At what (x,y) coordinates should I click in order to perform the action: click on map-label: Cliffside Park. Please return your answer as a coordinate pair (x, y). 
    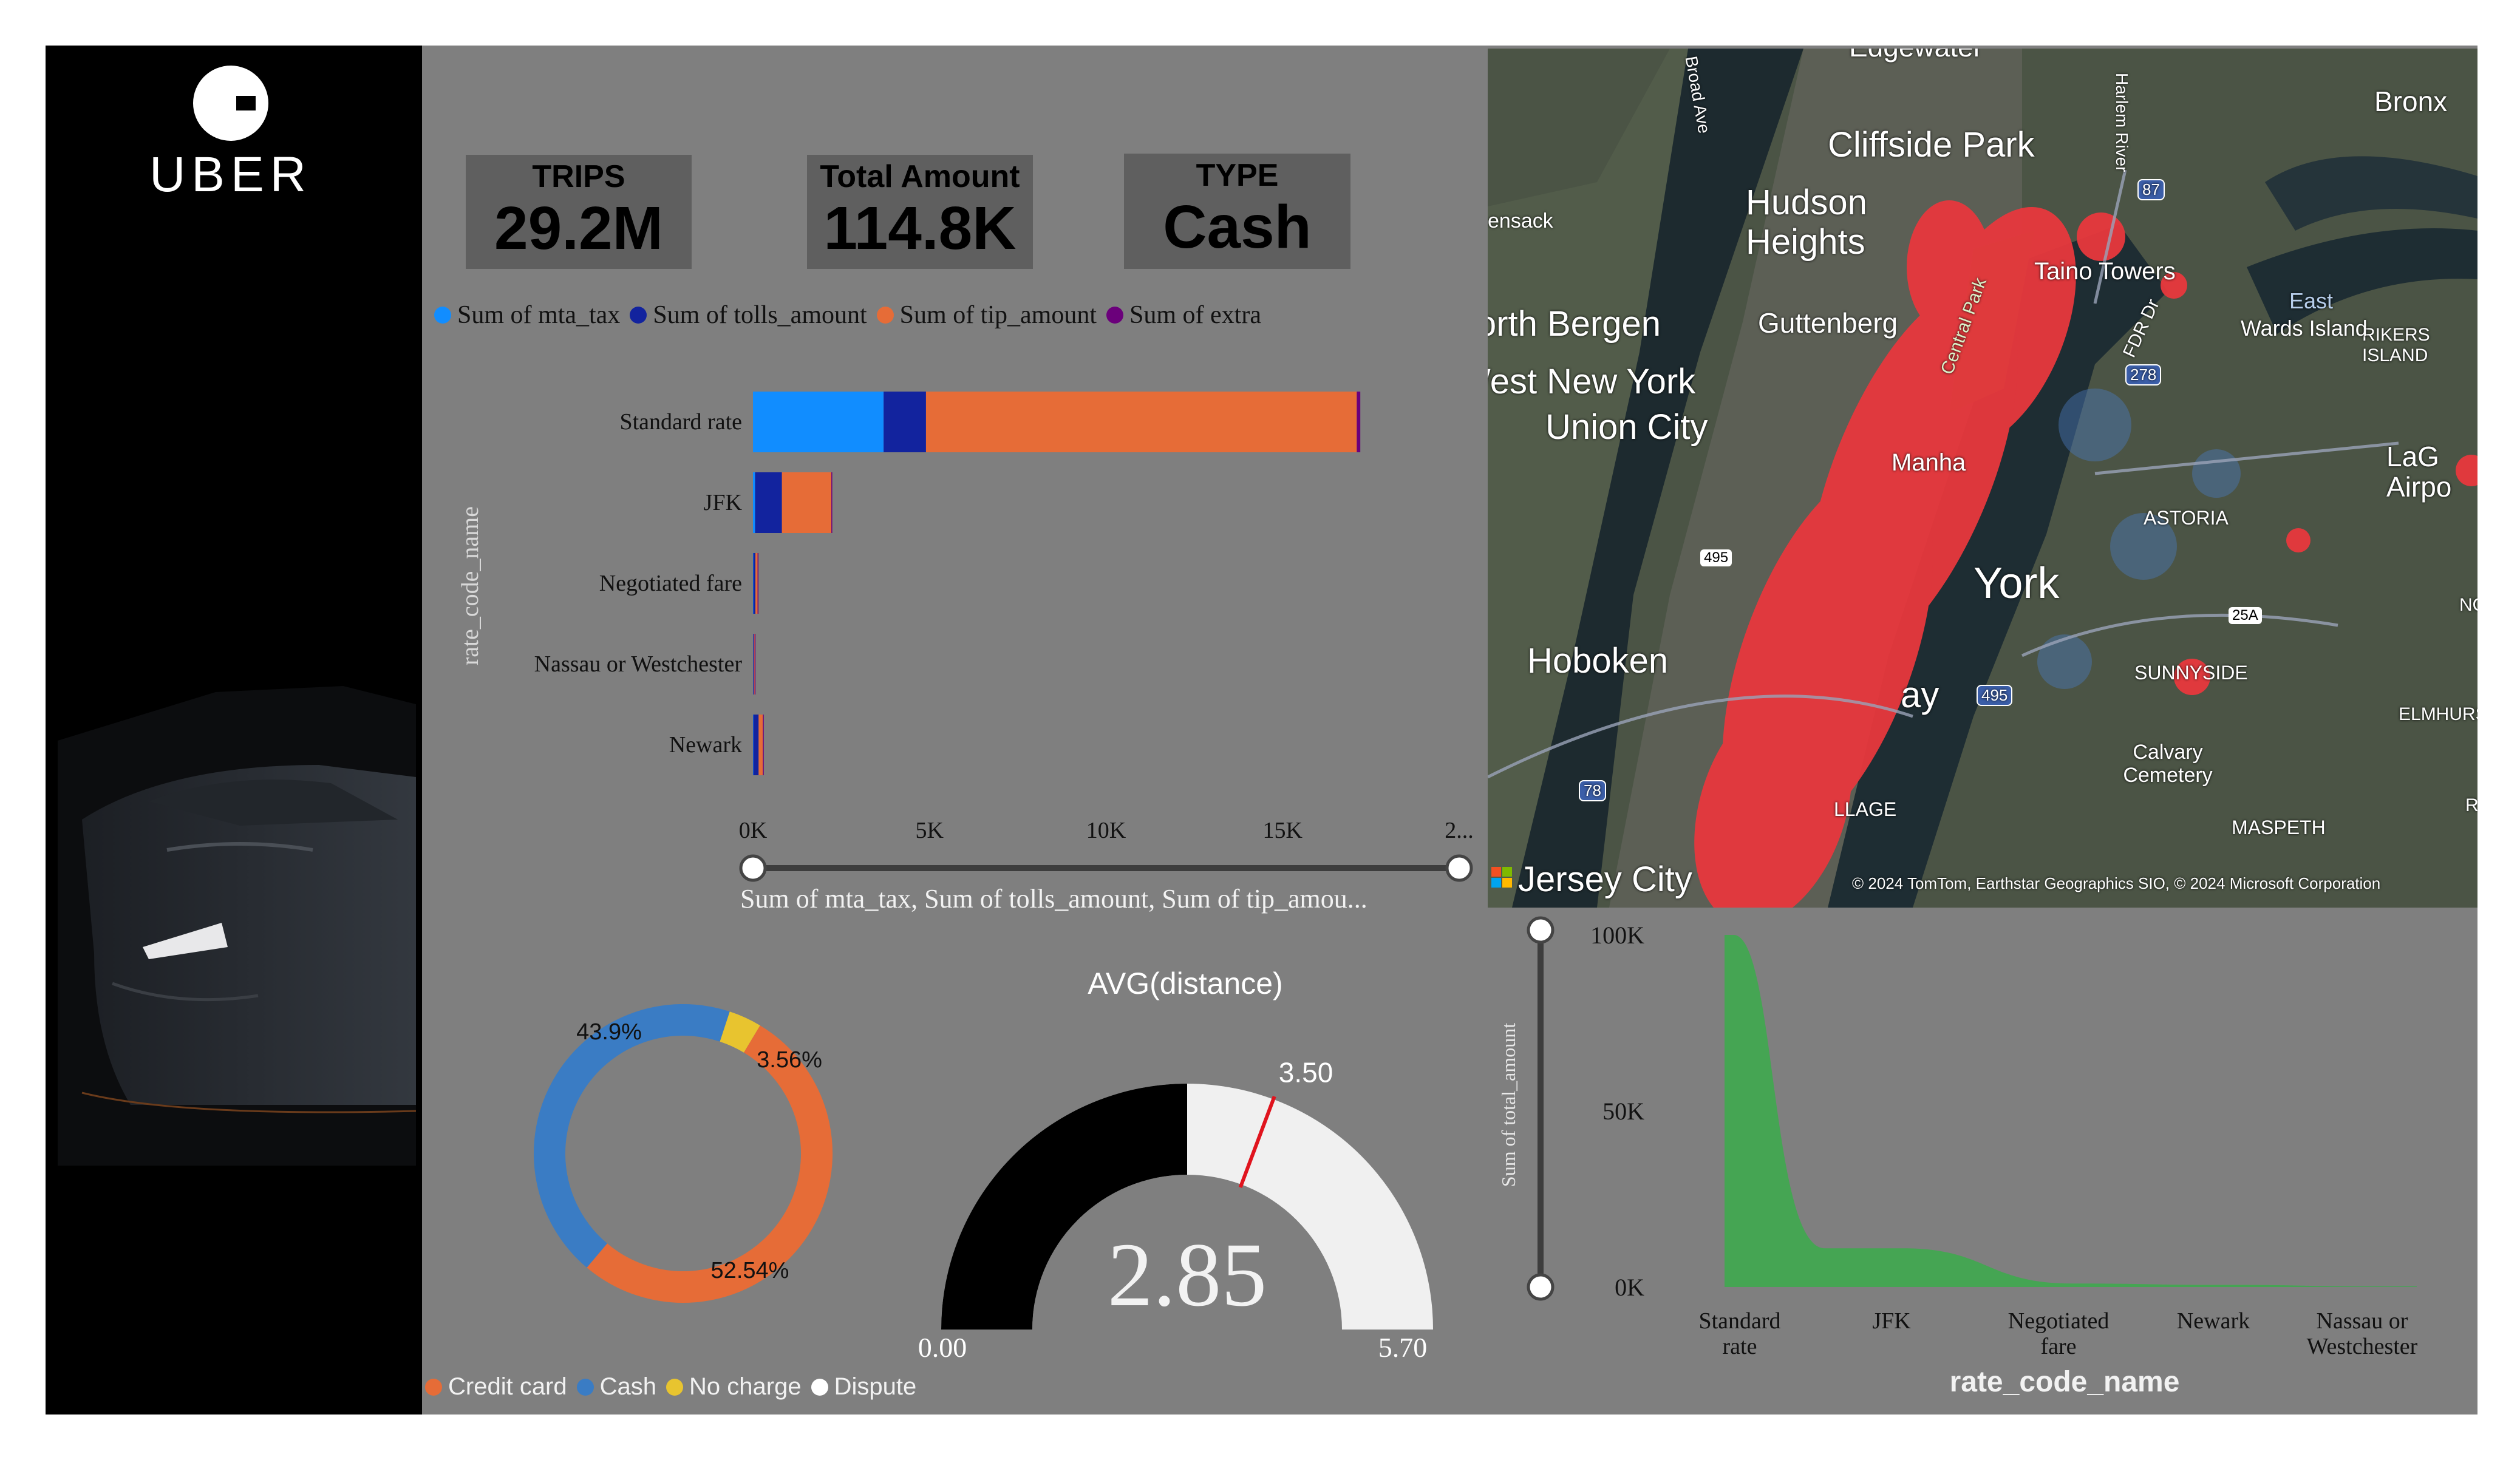
    Looking at the image, I should click on (1931, 145).